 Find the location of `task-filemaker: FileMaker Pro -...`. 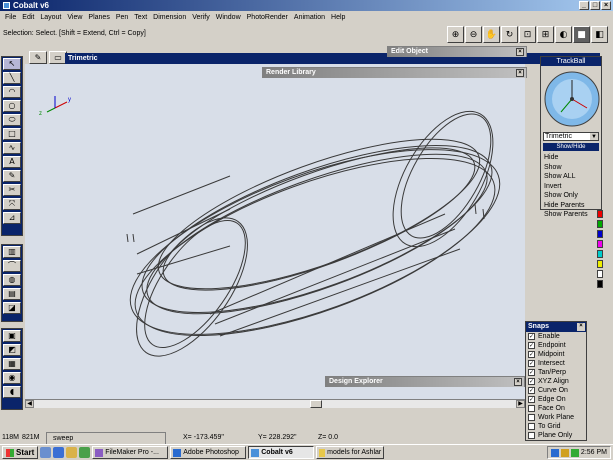

task-filemaker: FileMaker Pro -... is located at coordinates (130, 452).